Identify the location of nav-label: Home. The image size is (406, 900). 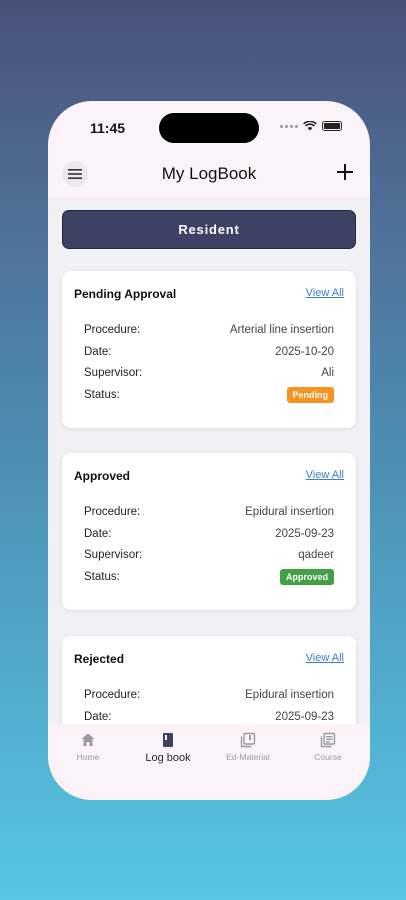
(88, 757).